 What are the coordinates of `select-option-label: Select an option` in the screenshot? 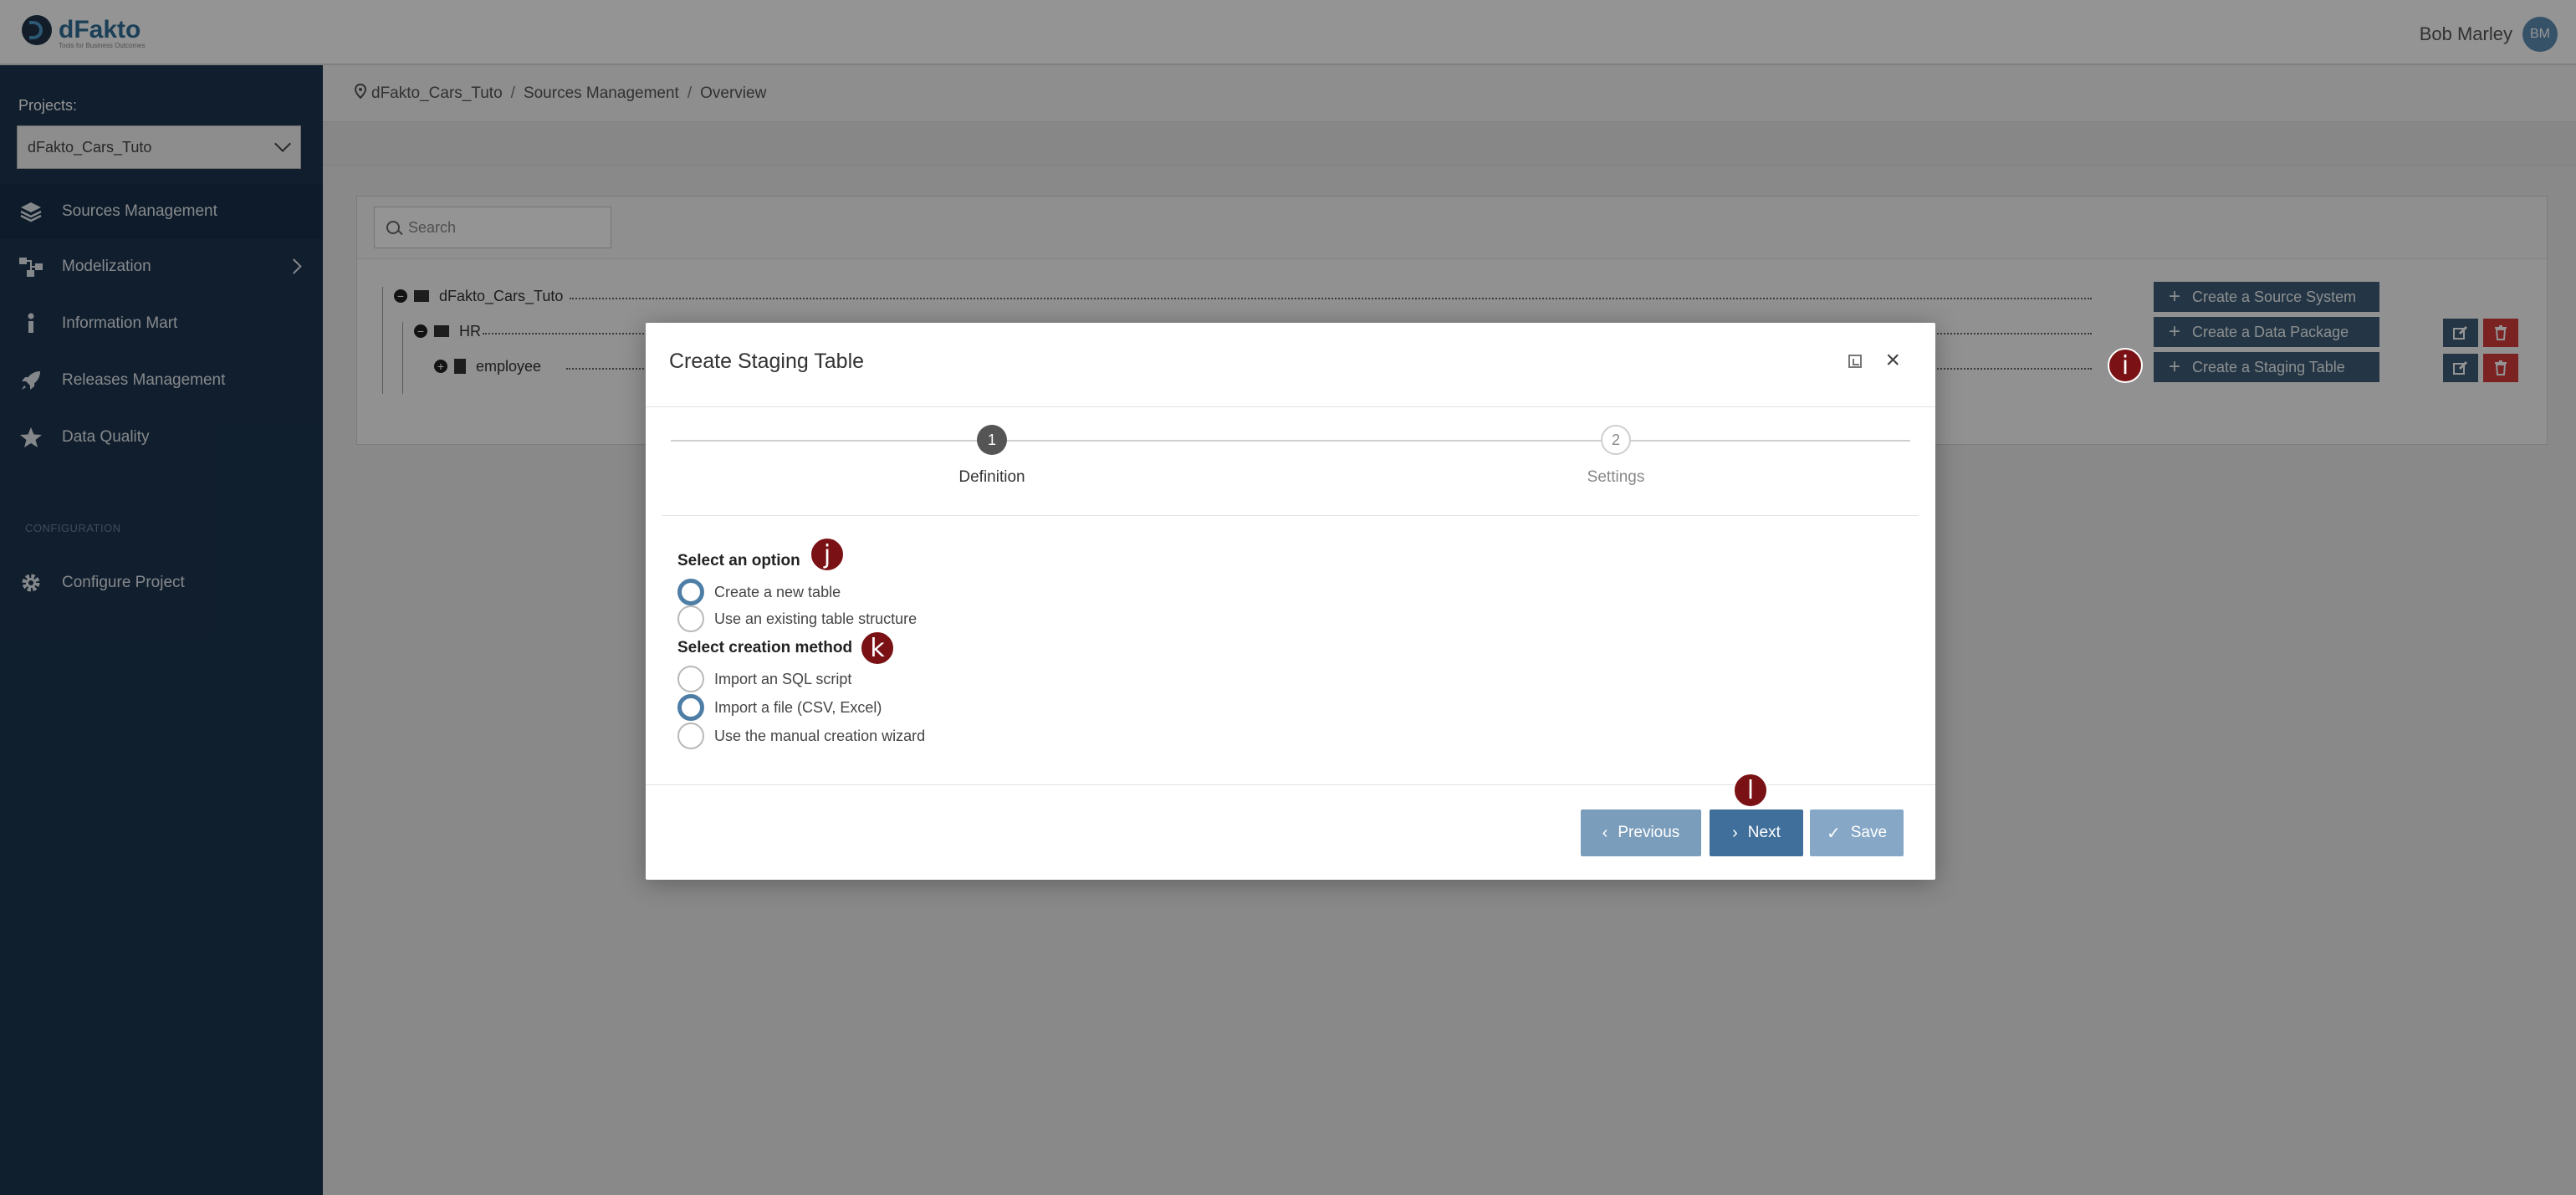 It's located at (738, 560).